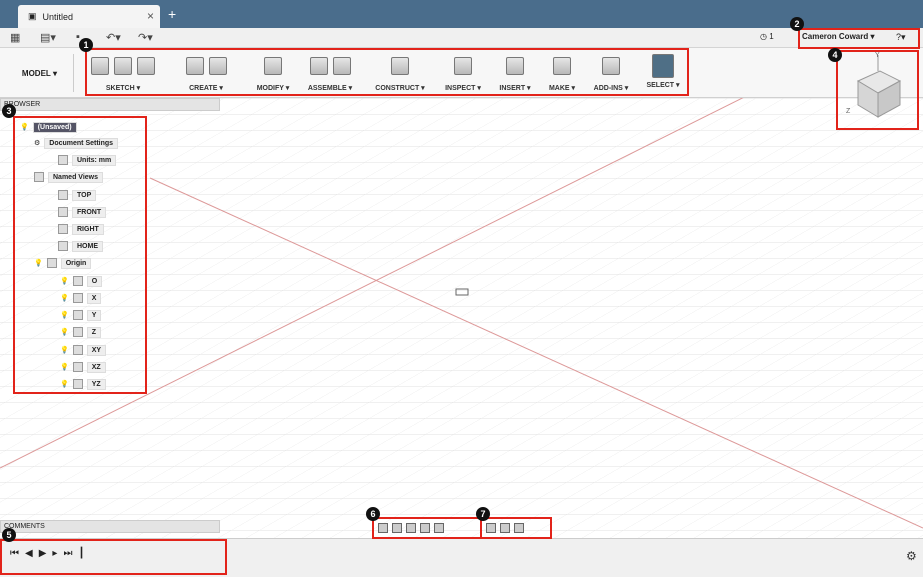 The height and width of the screenshot is (577, 923). I want to click on callout-box-toolbar, so click(387, 72).